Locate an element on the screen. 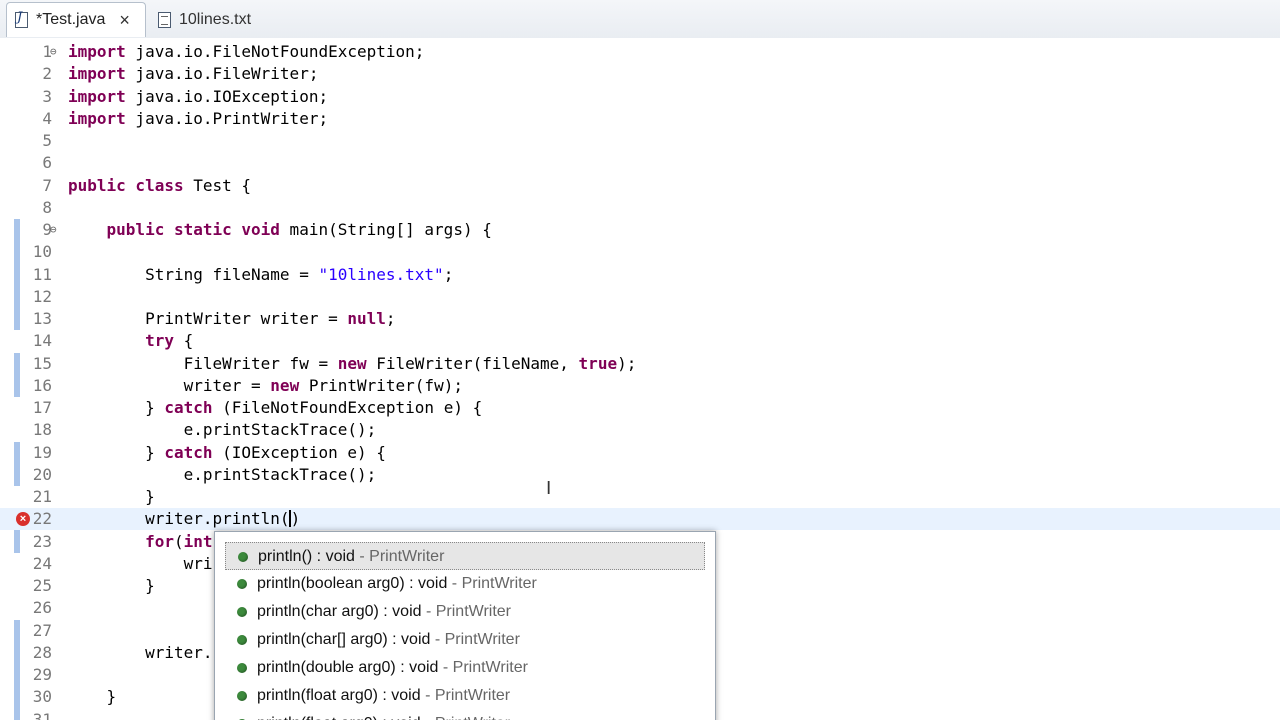 This screenshot has width=1280, height=720. code-line: 11 String fileName = "10lines.txt"; is located at coordinates (640, 275).